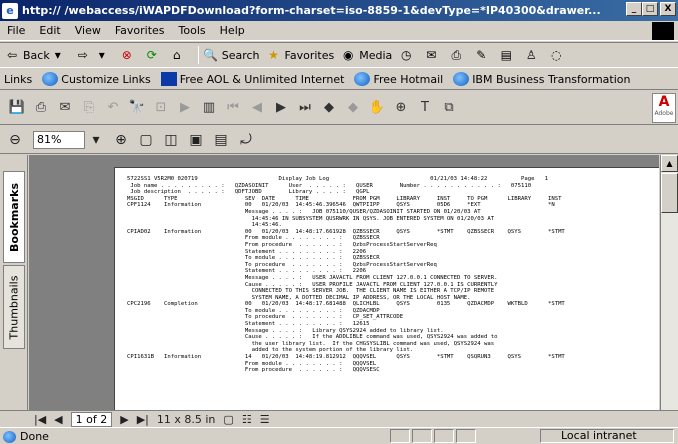 The height and width of the screenshot is (444, 678). Describe the element at coordinates (15, 140) in the screenshot. I see `zoom-out-icon: ⊖` at that location.